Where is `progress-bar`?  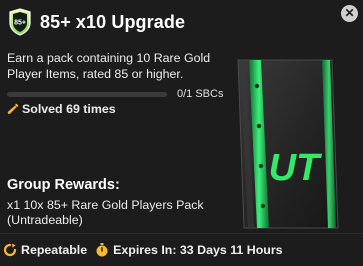 progress-bar is located at coordinates (87, 94).